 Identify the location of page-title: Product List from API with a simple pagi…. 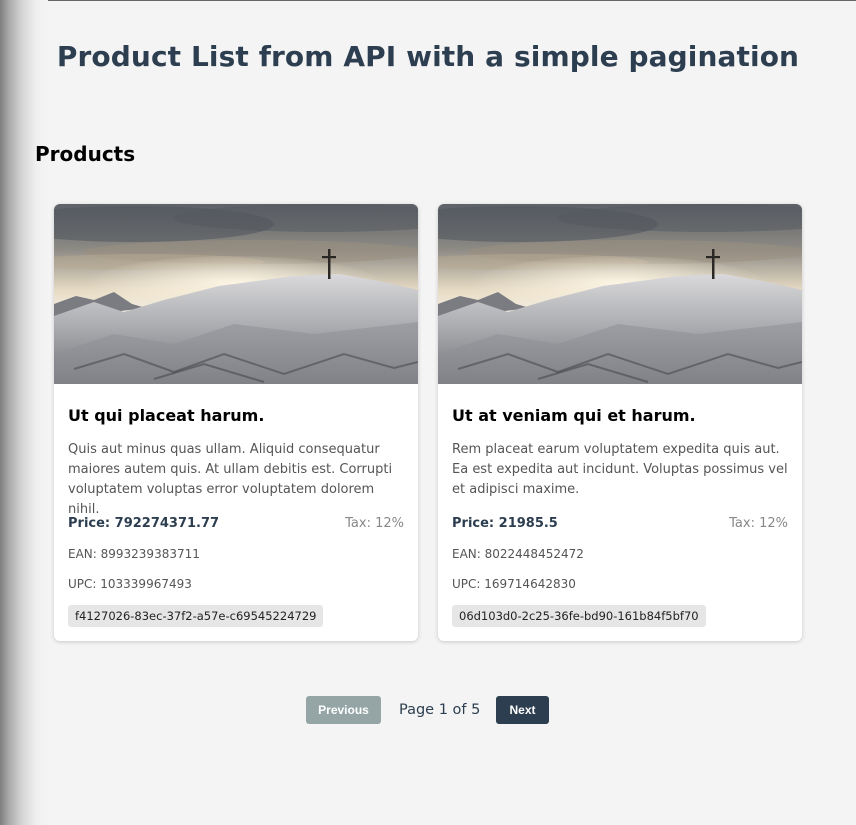
(428, 56).